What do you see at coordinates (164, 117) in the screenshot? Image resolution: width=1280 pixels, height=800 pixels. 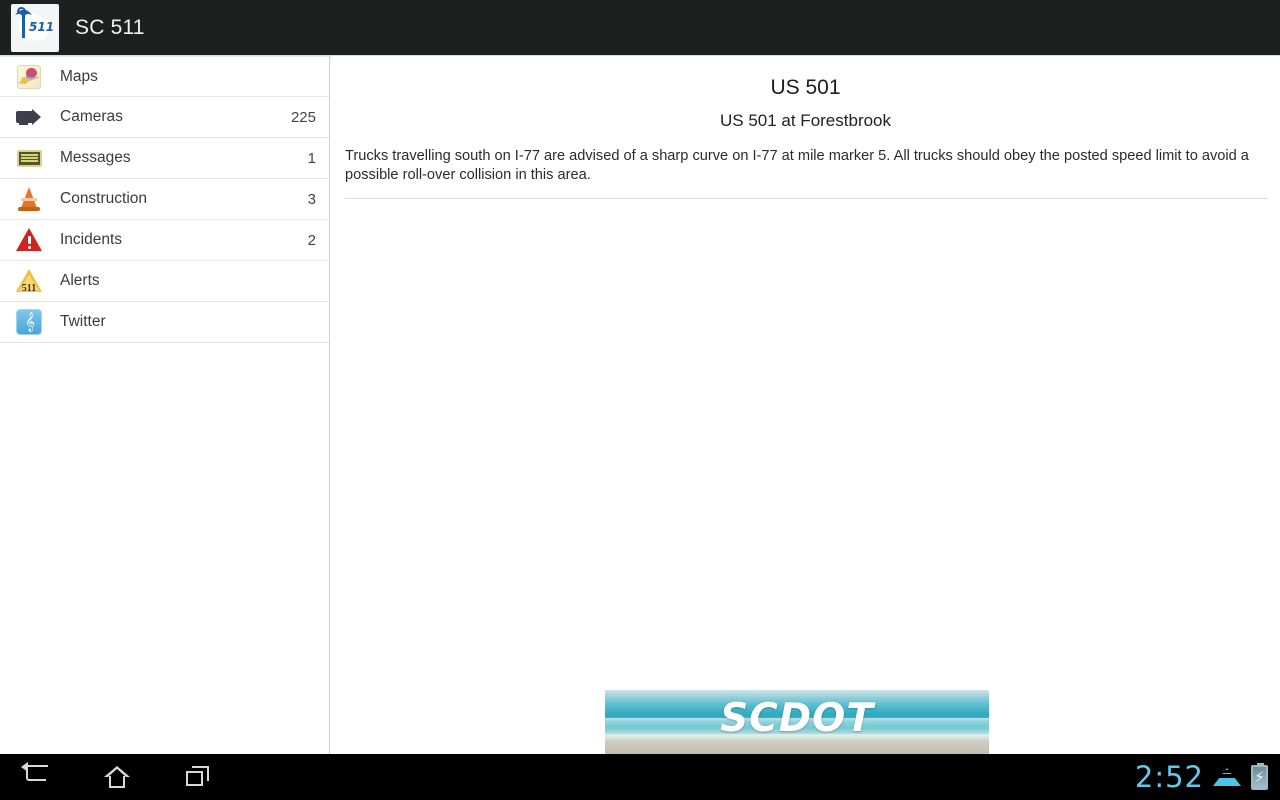 I see `sidebar-item-cameras: Cameras 225` at bounding box center [164, 117].